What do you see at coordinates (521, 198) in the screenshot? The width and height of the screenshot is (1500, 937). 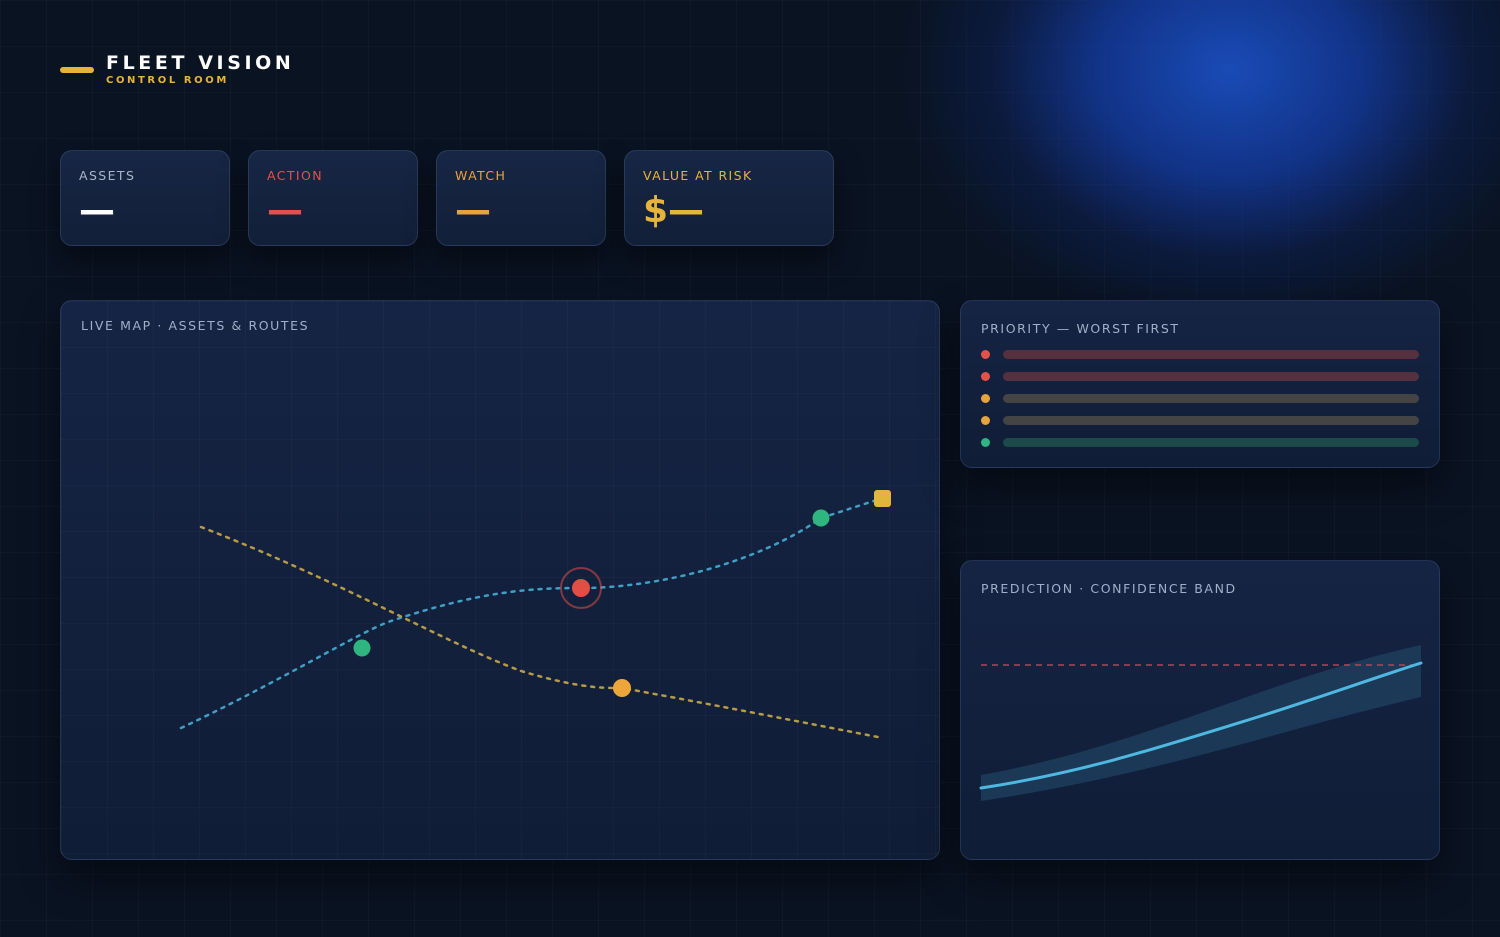 I see `kpi-card-watch: WATCH —` at bounding box center [521, 198].